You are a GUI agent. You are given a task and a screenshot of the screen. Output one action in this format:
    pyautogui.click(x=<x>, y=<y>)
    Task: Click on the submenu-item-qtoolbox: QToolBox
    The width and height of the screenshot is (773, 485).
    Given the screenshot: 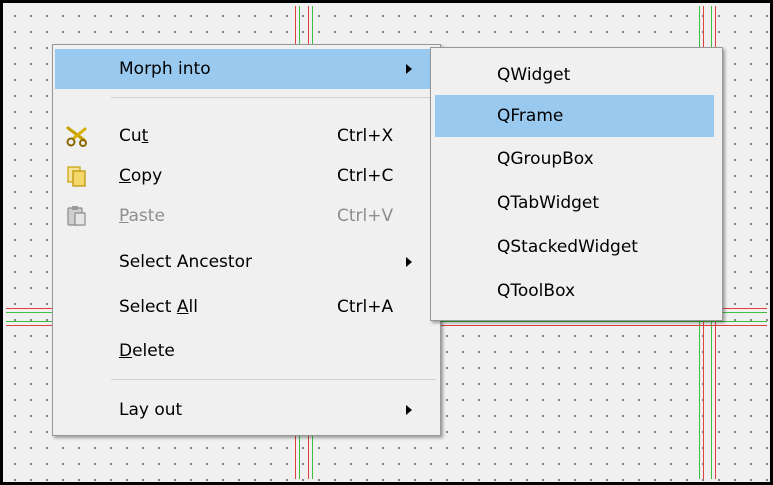 What is the action you would take?
    pyautogui.click(x=574, y=291)
    